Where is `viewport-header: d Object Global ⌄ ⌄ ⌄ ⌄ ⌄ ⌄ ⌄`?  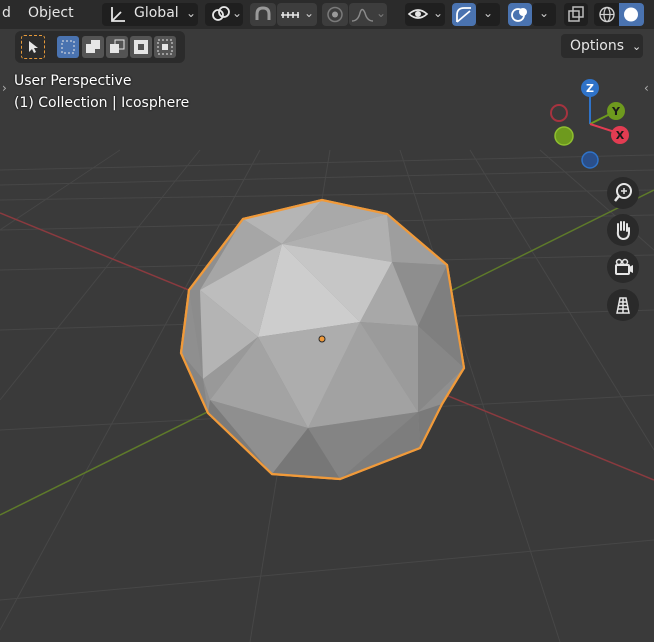 viewport-header: d Object Global ⌄ ⌄ ⌄ ⌄ ⌄ ⌄ ⌄ is located at coordinates (327, 14).